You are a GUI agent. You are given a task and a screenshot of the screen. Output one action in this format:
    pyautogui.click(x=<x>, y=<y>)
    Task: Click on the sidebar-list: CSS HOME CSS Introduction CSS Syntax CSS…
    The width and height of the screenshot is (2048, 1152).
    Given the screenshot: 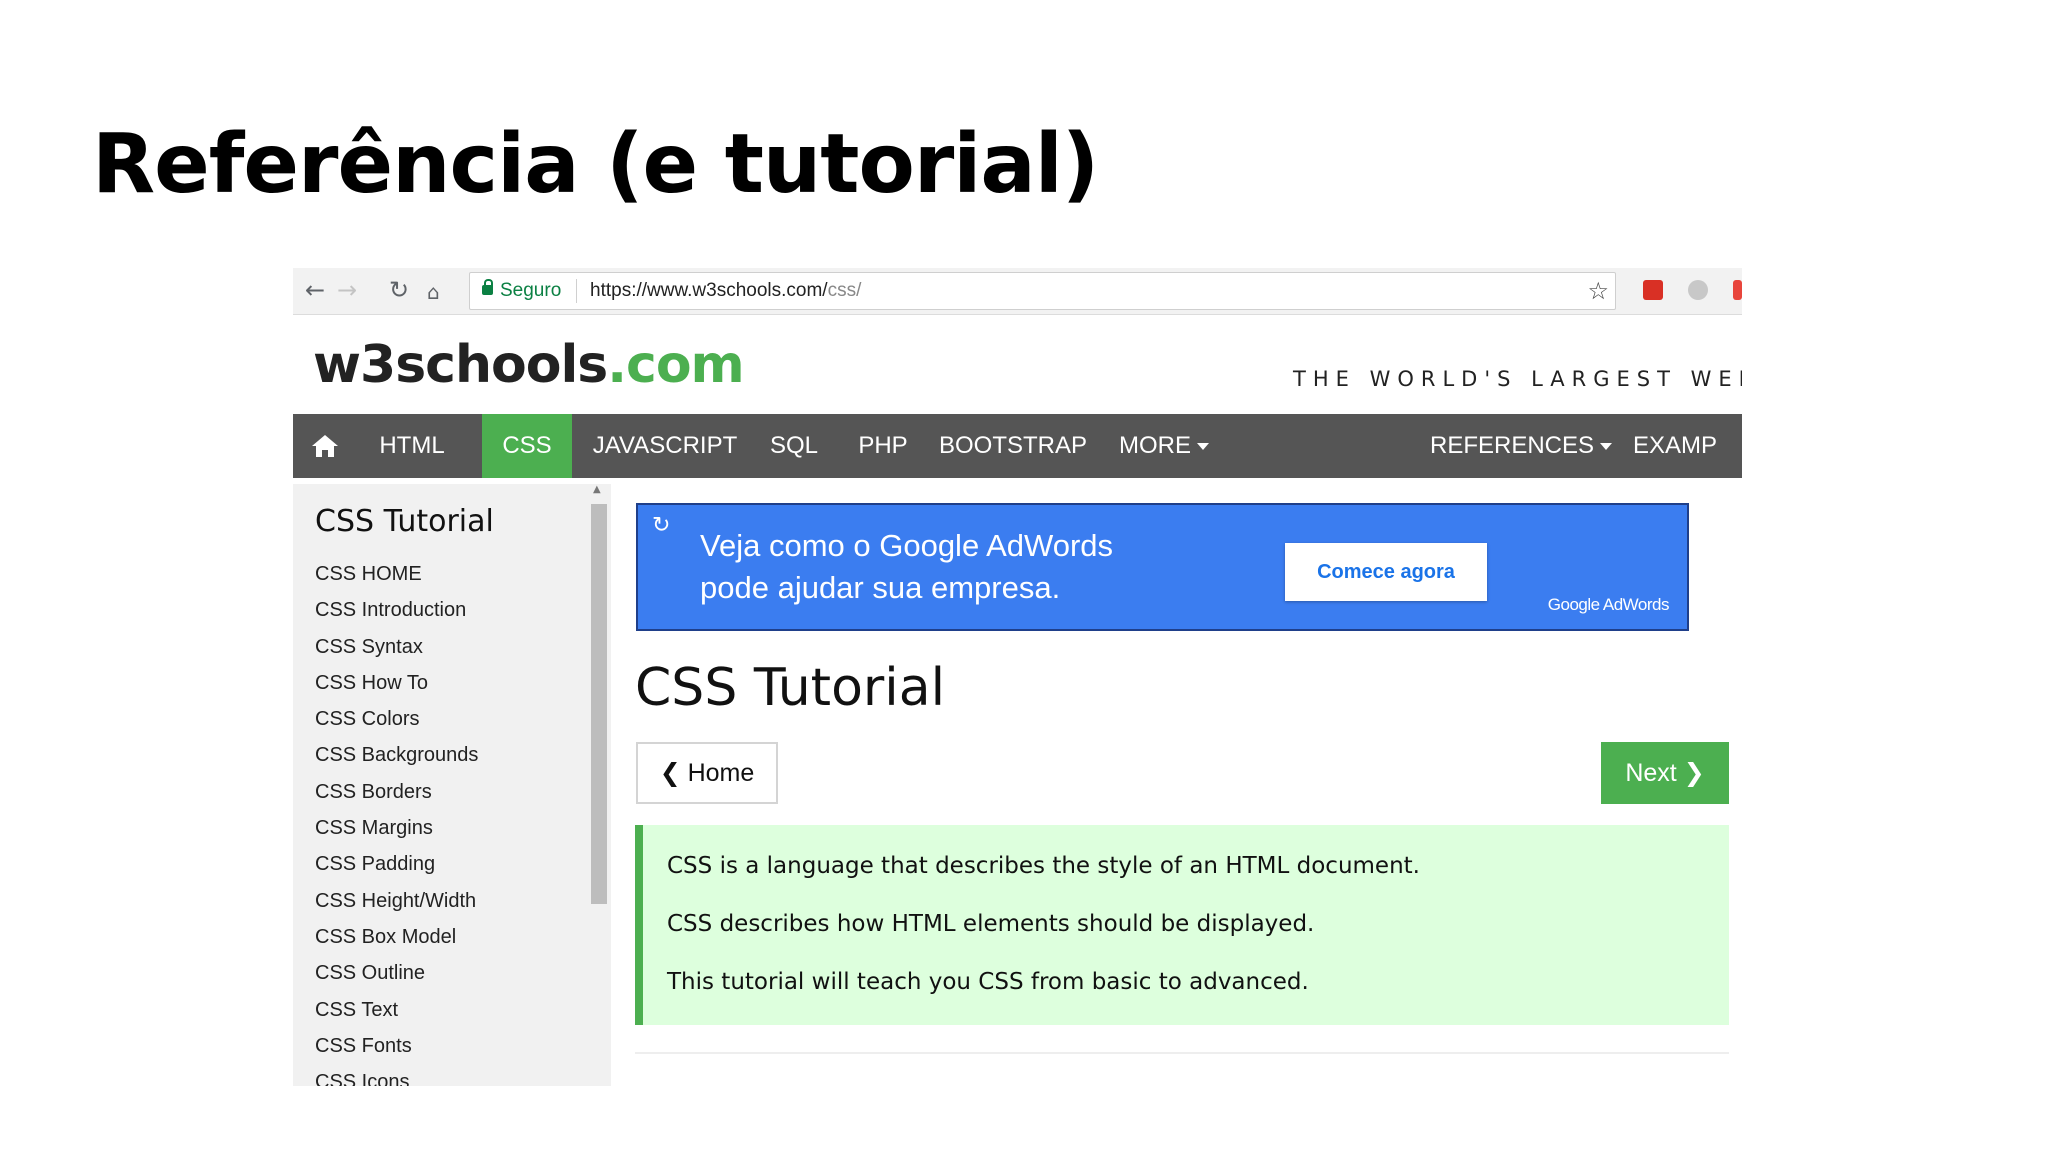 What is the action you would take?
    pyautogui.click(x=396, y=821)
    